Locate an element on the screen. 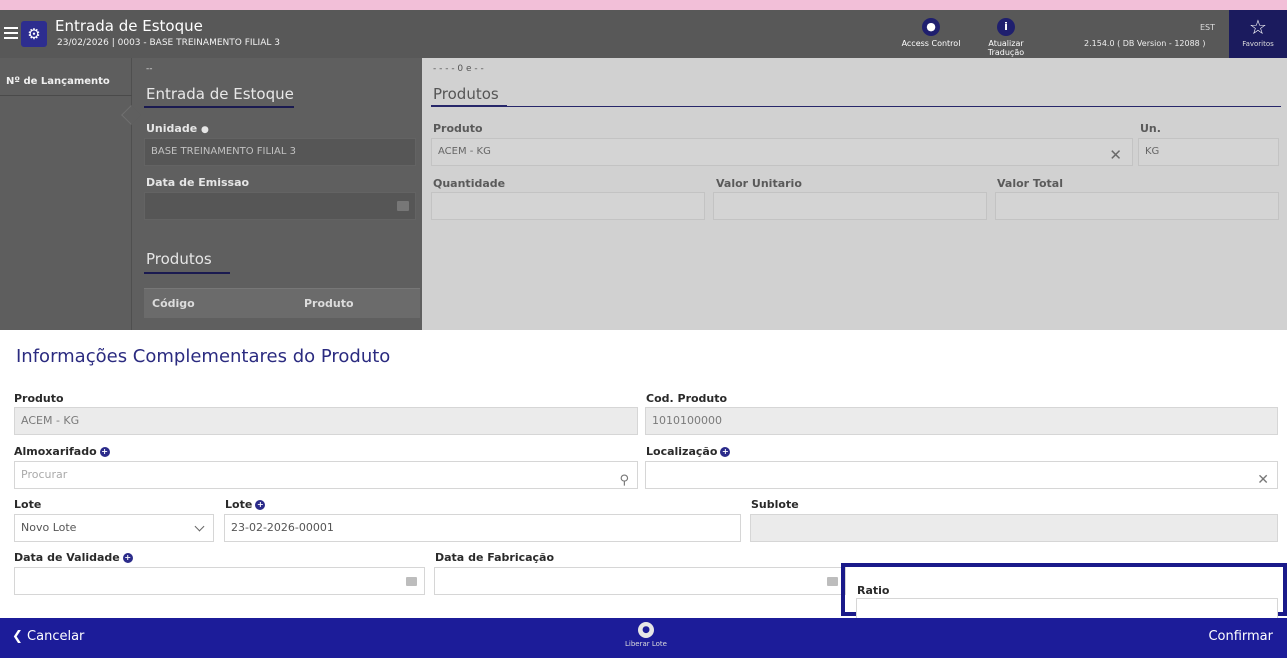  favoritos-button: ☆ Favoritos is located at coordinates (1258, 34).